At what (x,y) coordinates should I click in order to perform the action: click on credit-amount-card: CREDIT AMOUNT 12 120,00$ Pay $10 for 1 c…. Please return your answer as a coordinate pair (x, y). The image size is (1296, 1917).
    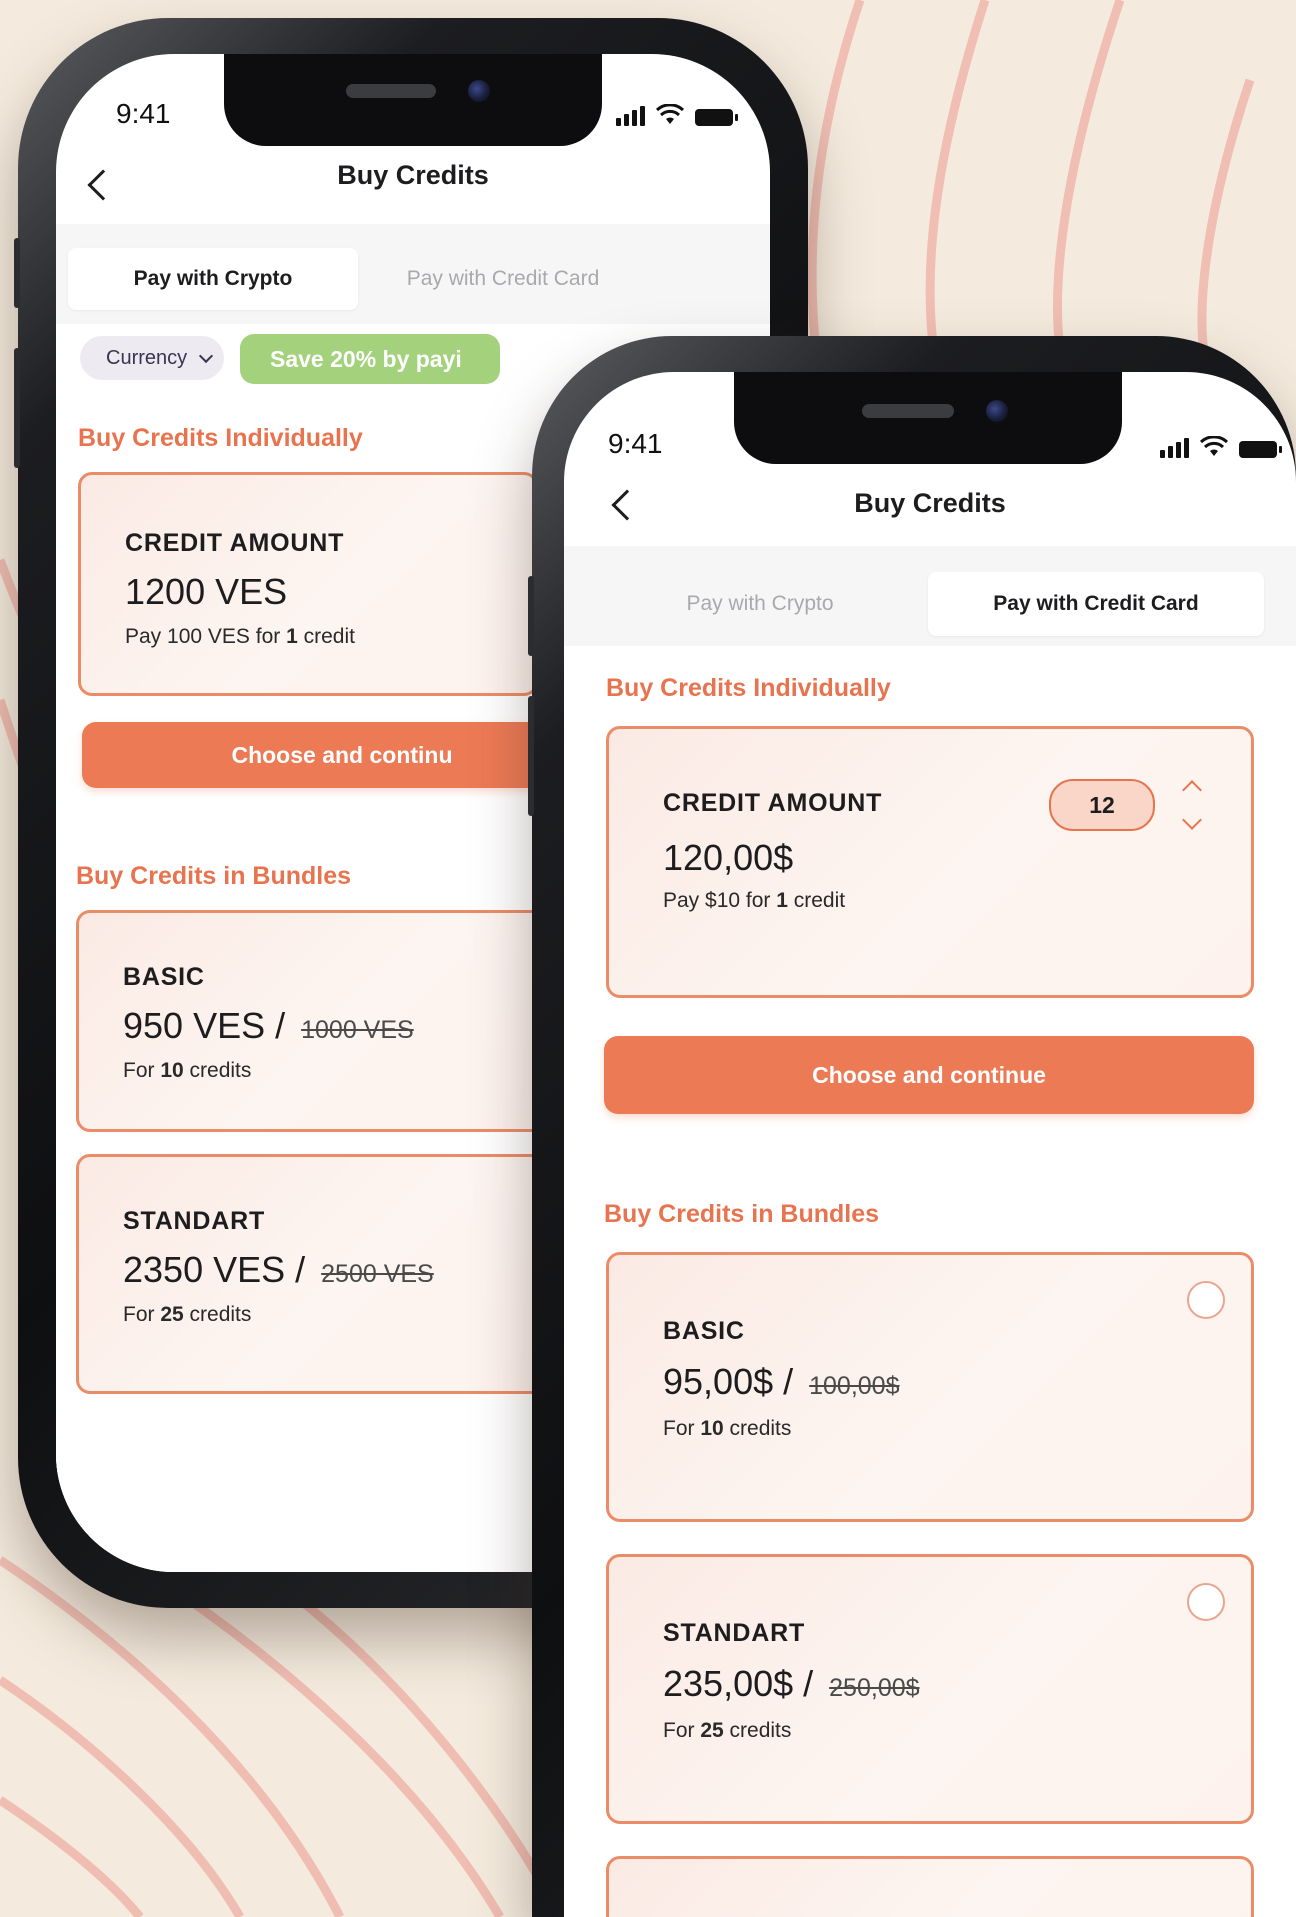
    Looking at the image, I should click on (930, 862).